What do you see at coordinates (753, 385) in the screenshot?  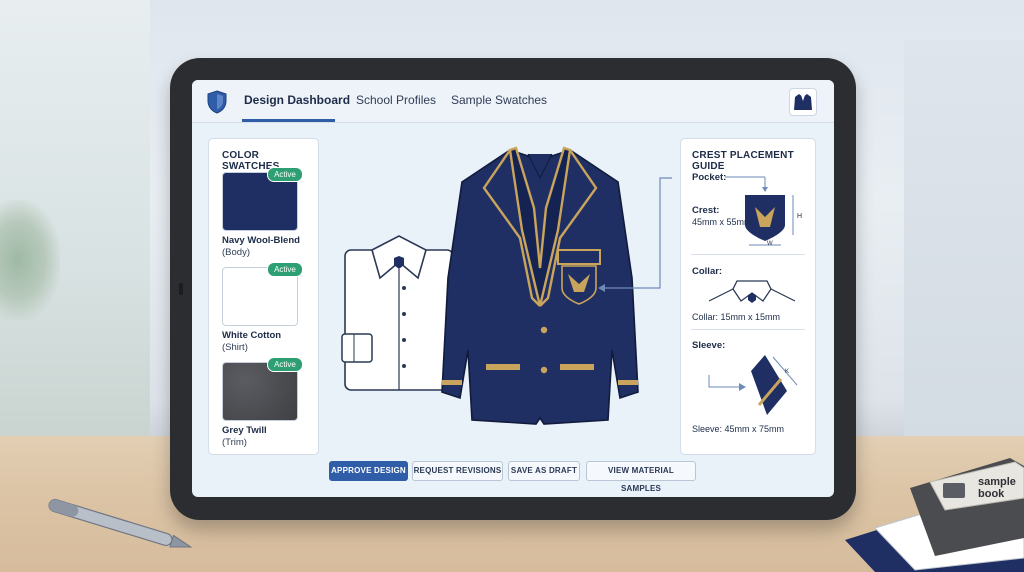 I see `sleeve-diagram` at bounding box center [753, 385].